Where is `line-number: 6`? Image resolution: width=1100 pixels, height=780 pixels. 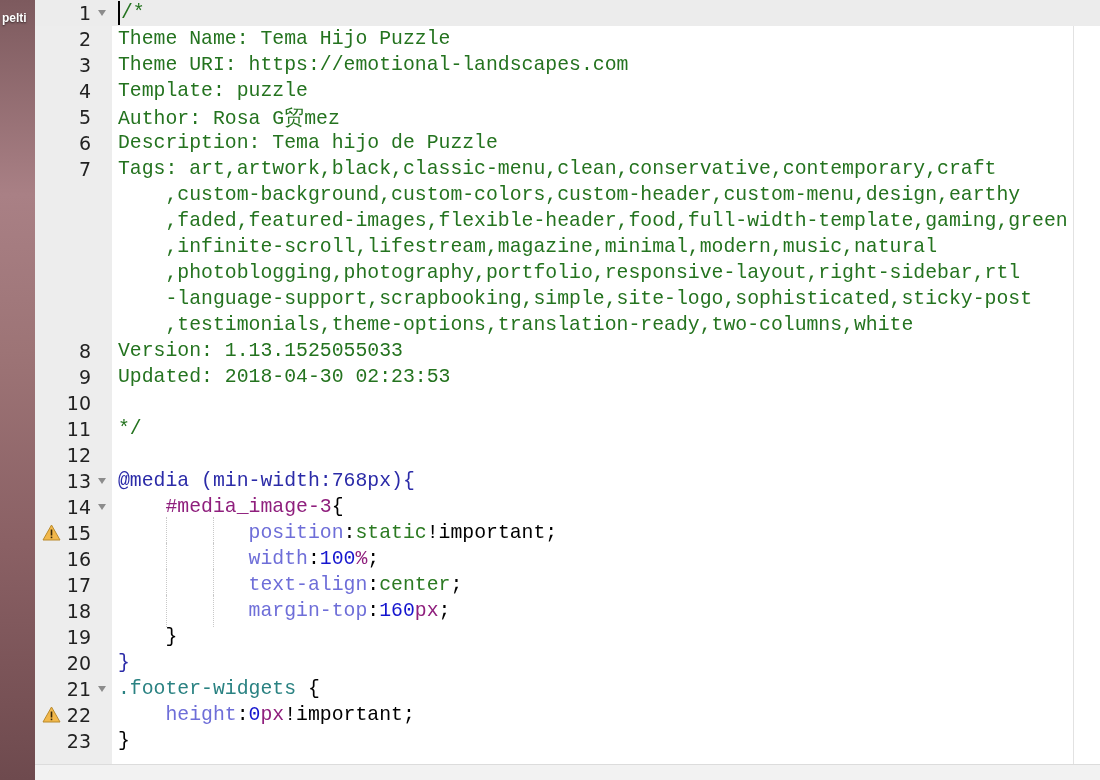 line-number: 6 is located at coordinates (84, 143).